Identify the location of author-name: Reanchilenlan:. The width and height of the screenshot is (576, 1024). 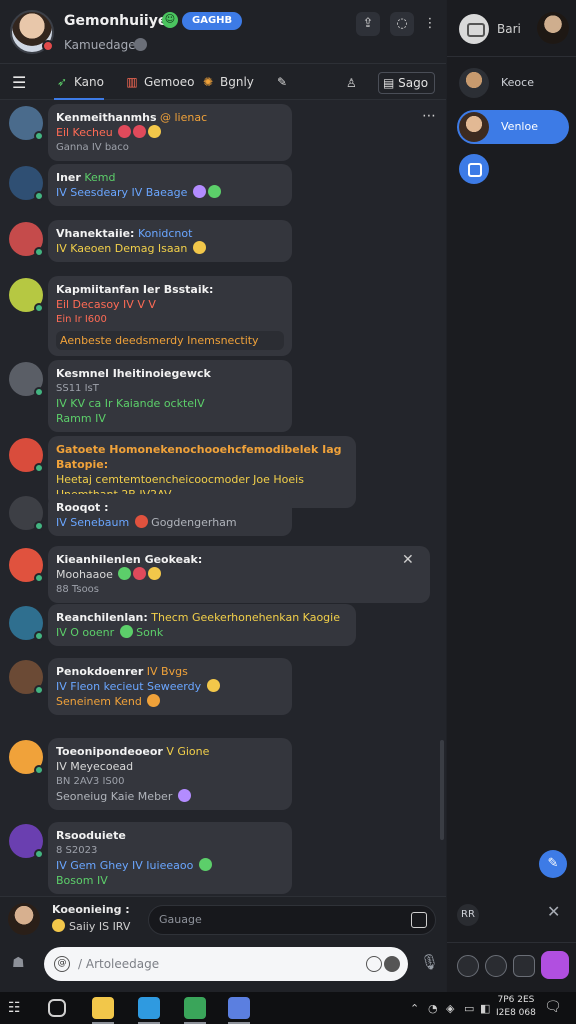
(102, 617).